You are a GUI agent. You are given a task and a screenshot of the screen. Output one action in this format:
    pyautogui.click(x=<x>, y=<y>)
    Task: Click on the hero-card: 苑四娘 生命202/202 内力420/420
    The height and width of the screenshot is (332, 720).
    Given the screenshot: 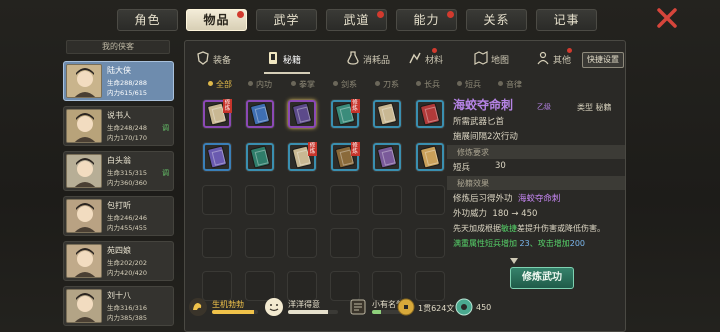 What is the action you would take?
    pyautogui.click(x=118, y=261)
    